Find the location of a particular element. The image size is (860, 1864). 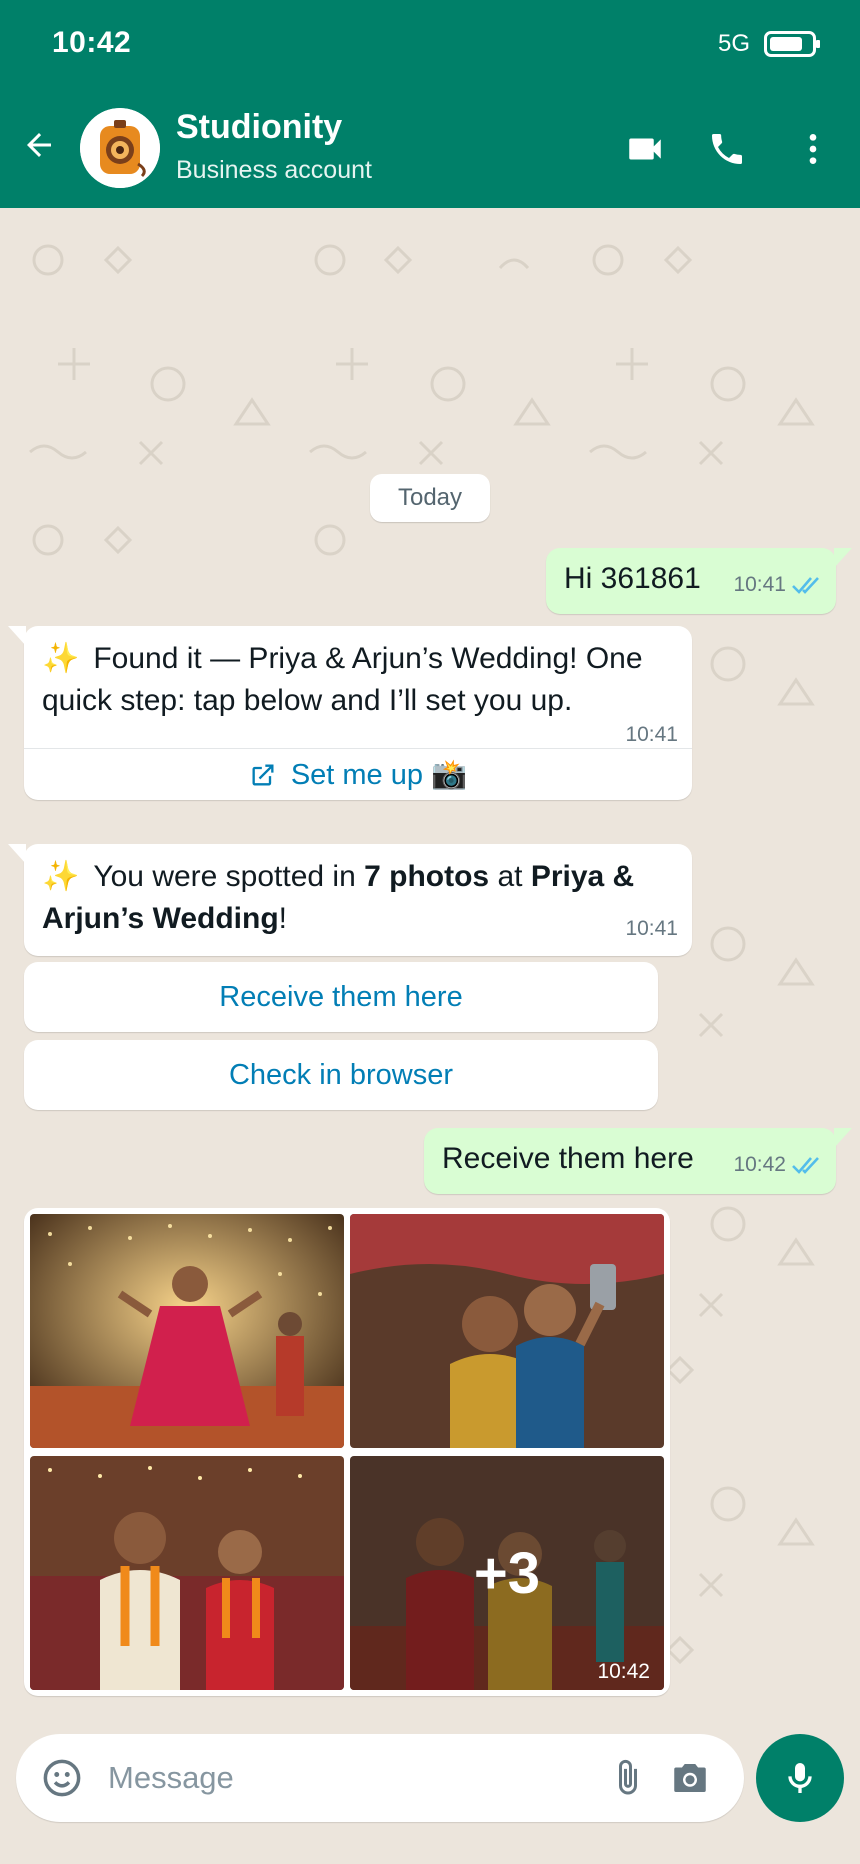

attach-icon is located at coordinates (628, 1777).